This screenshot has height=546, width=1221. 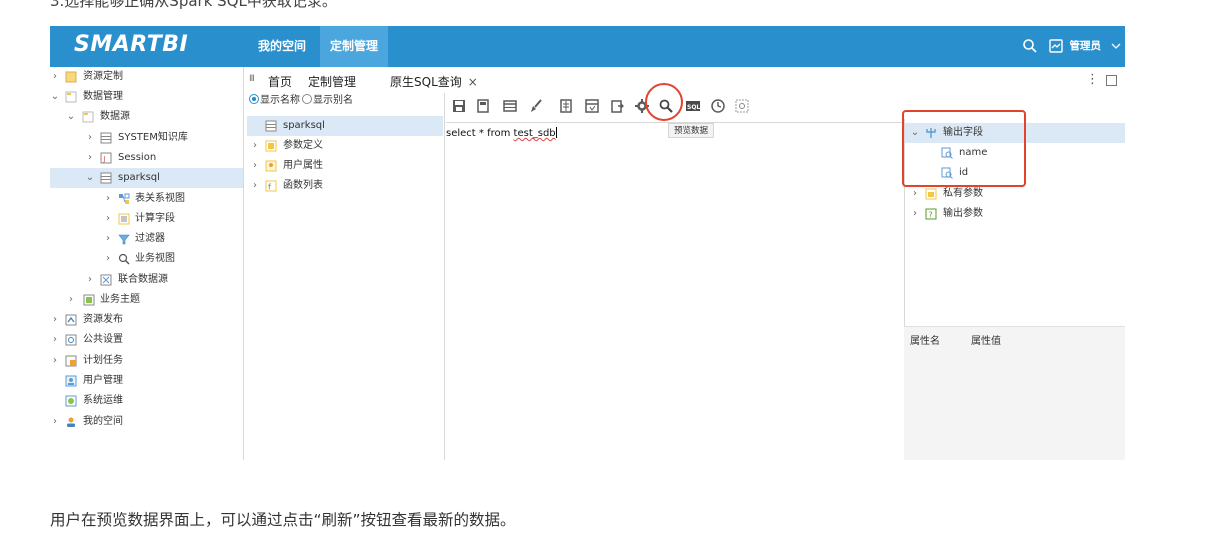 What do you see at coordinates (124, 198) in the screenshot?
I see `relation-view-icon` at bounding box center [124, 198].